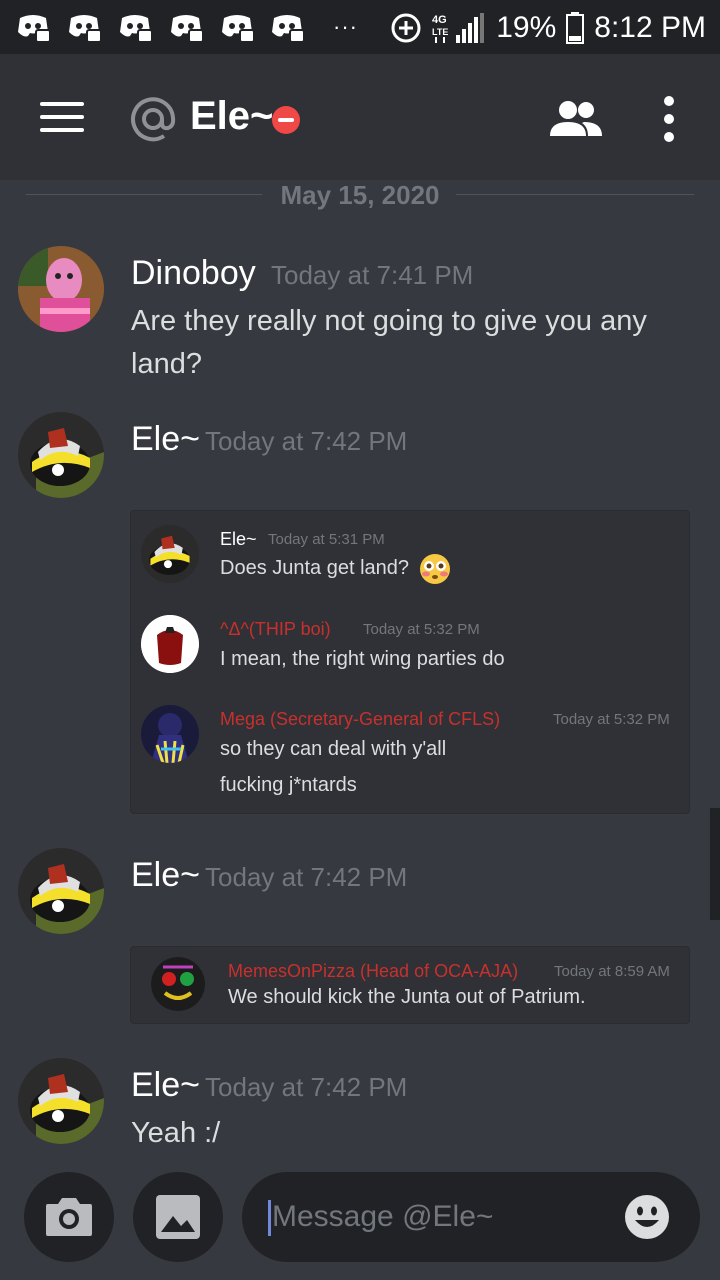 The width and height of the screenshot is (720, 1280). Describe the element at coordinates (288, 785) in the screenshot. I see `quoted-line: fucking j*ntards` at that location.